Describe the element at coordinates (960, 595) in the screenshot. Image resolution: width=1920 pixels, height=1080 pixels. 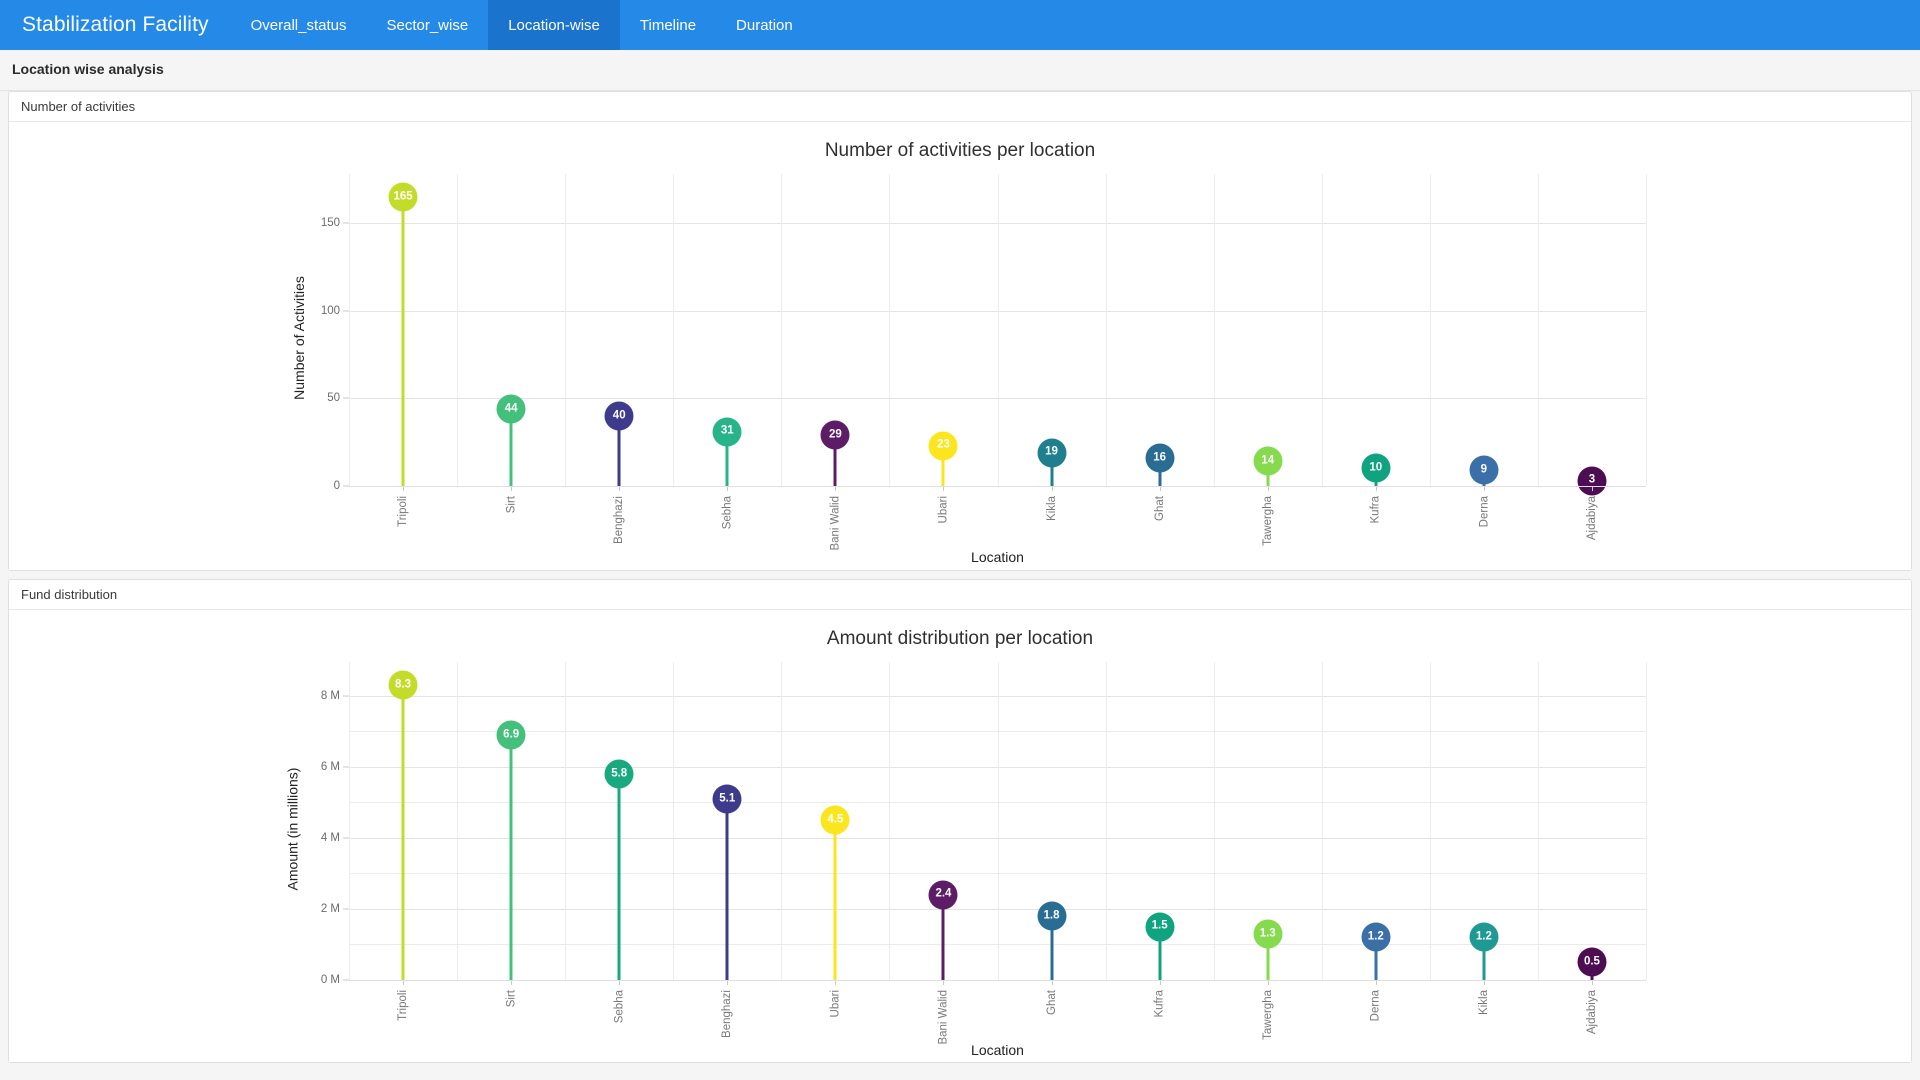
I see `panel-header-fund-distribution: Fund distribution` at that location.